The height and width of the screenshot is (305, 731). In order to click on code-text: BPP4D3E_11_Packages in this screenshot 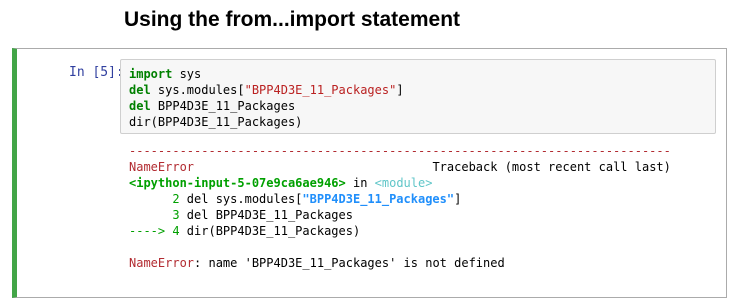, I will do `click(223, 106)`.